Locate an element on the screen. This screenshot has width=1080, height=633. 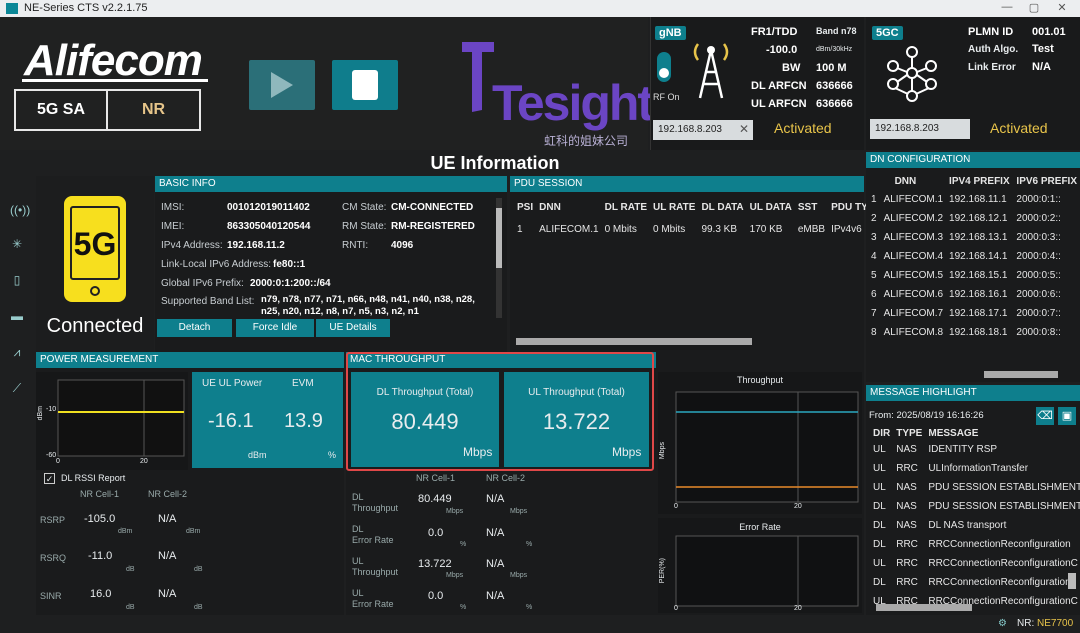
table-row: 8 ALIFECOM.8 192.168.18.1 2000:0:8:: is located at coordinates (974, 332).